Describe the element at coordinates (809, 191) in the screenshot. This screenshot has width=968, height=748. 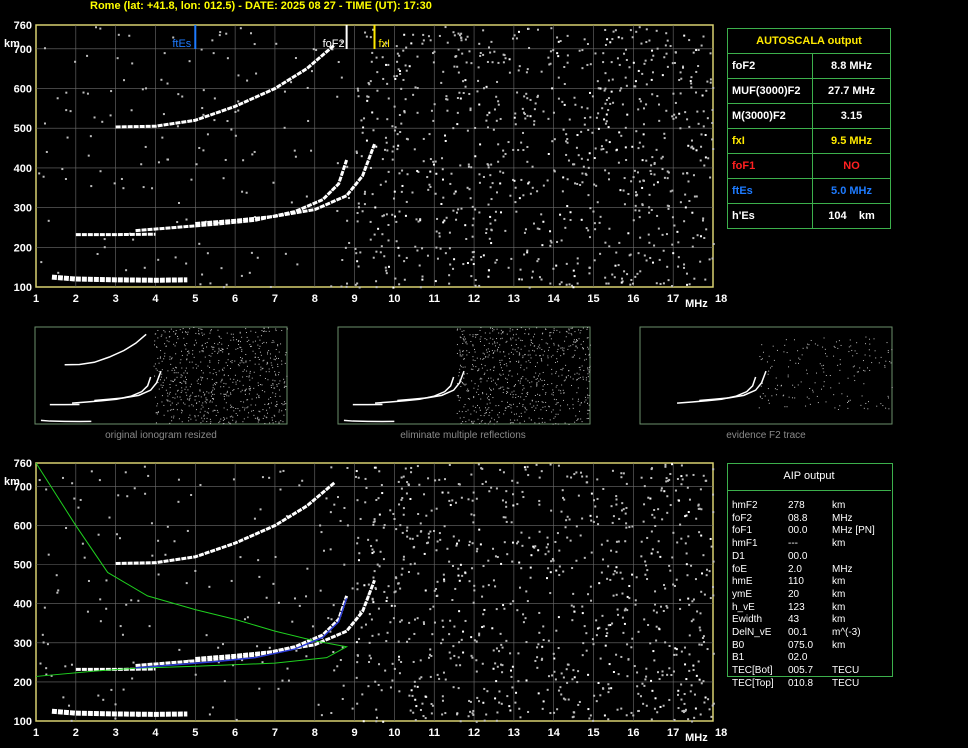
I see `autoscala-row: ftEs 5.0 MHz` at that location.